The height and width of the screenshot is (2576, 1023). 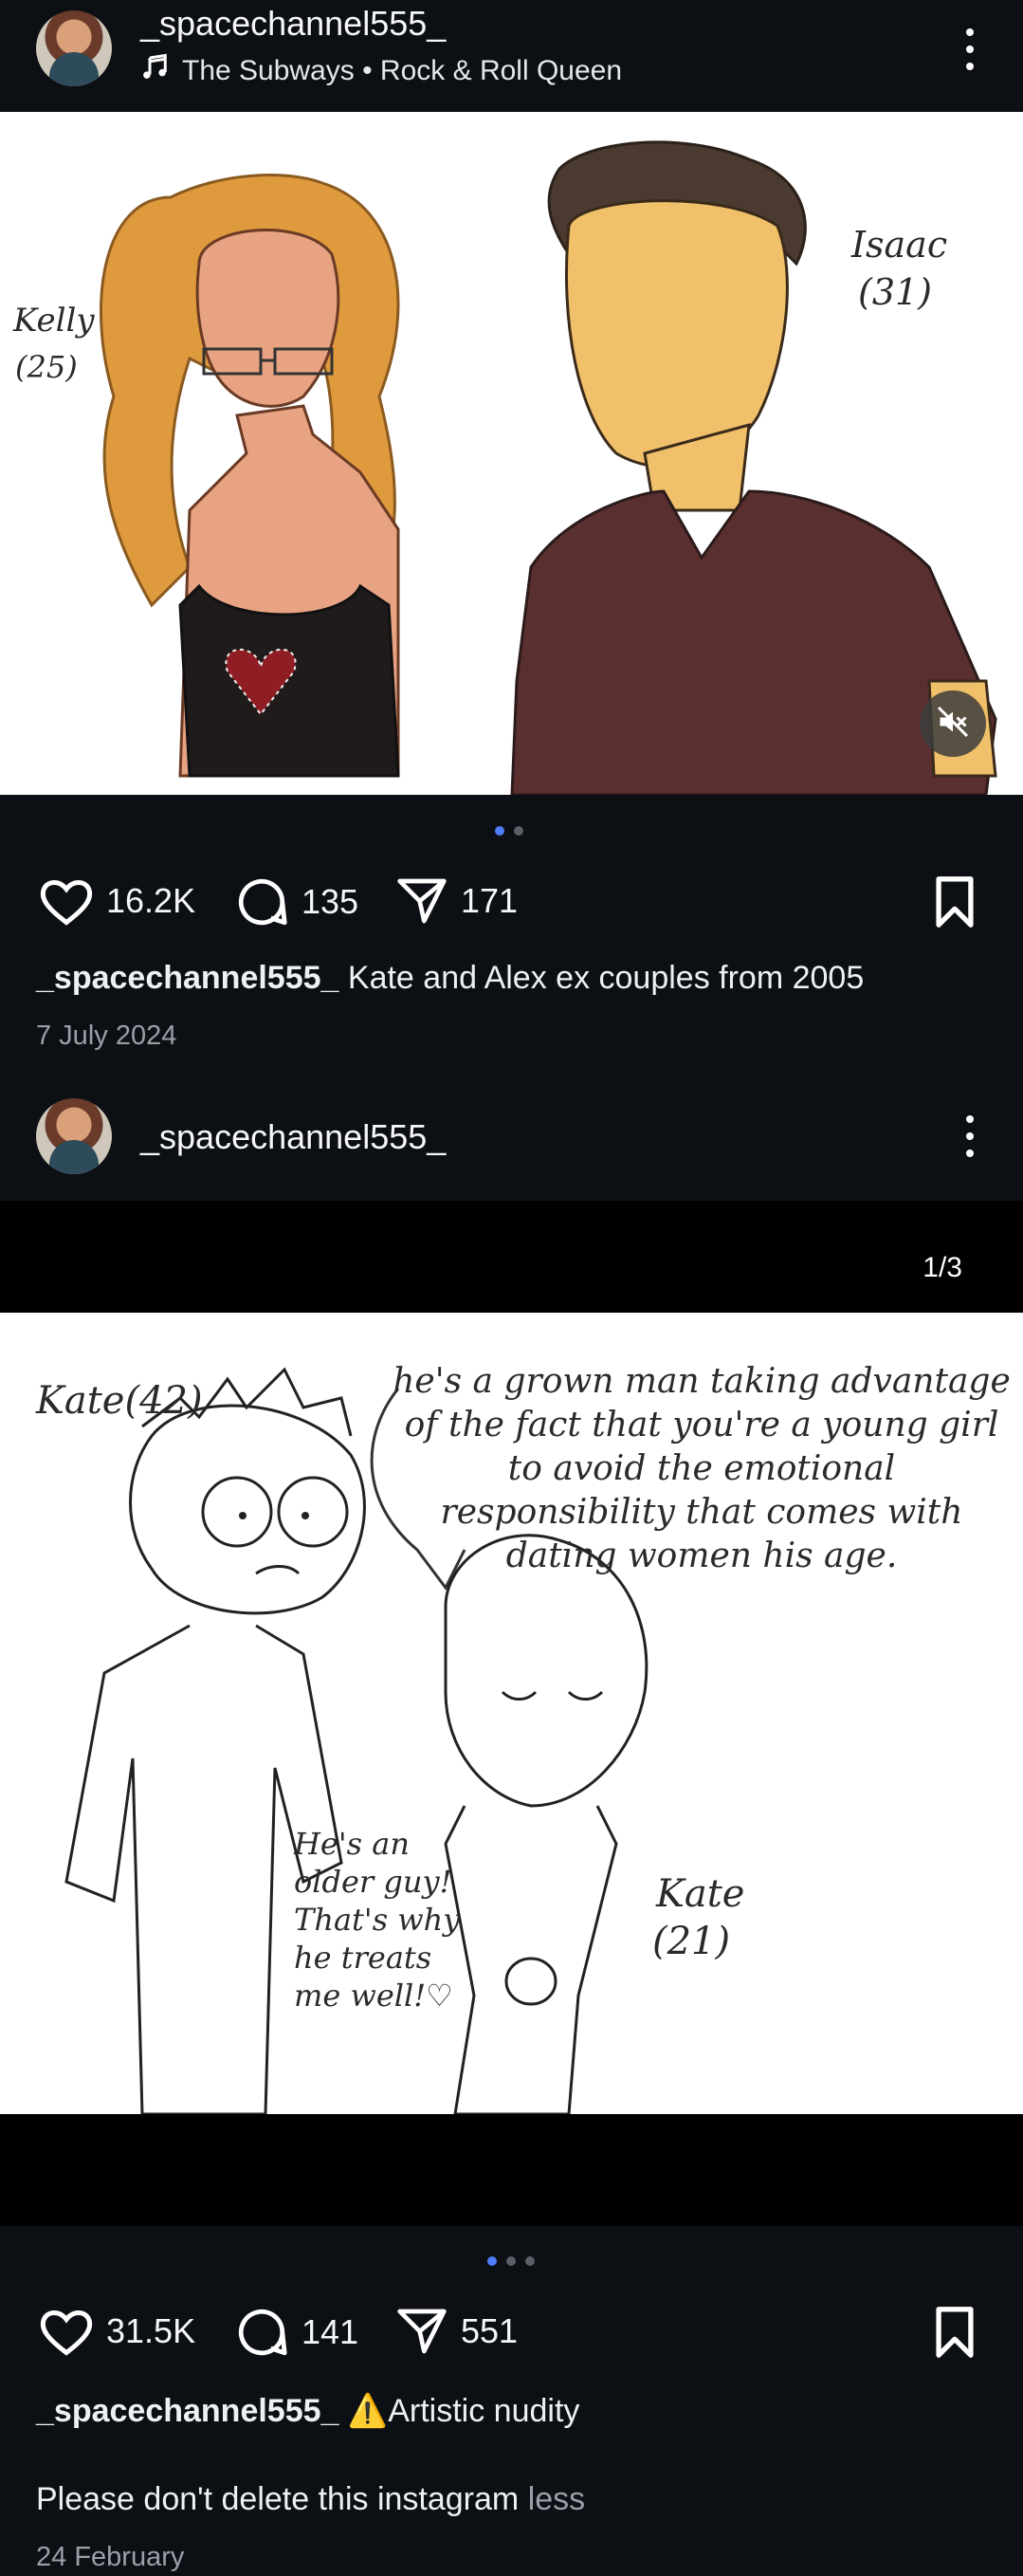 What do you see at coordinates (295, 2332) in the screenshot?
I see `comment-button: 141` at bounding box center [295, 2332].